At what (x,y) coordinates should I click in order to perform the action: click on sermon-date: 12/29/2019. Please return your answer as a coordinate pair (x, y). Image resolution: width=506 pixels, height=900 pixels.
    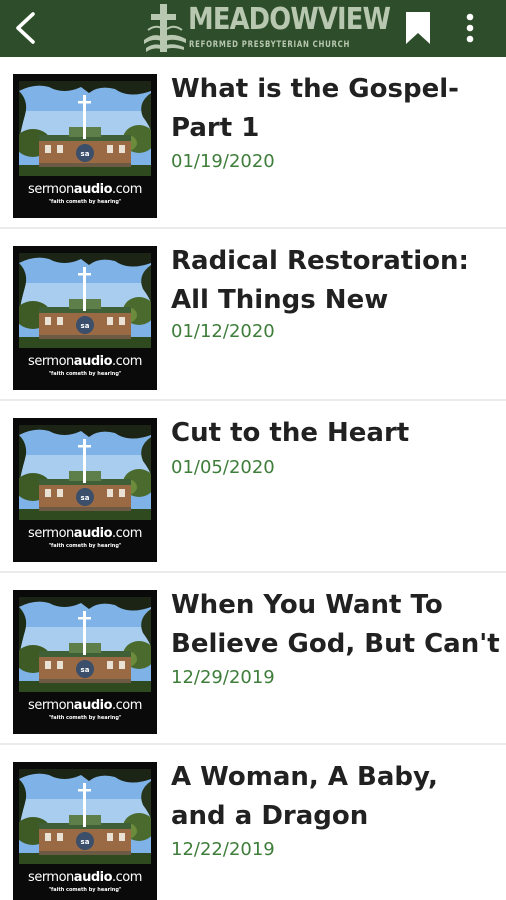
    Looking at the image, I should click on (223, 677).